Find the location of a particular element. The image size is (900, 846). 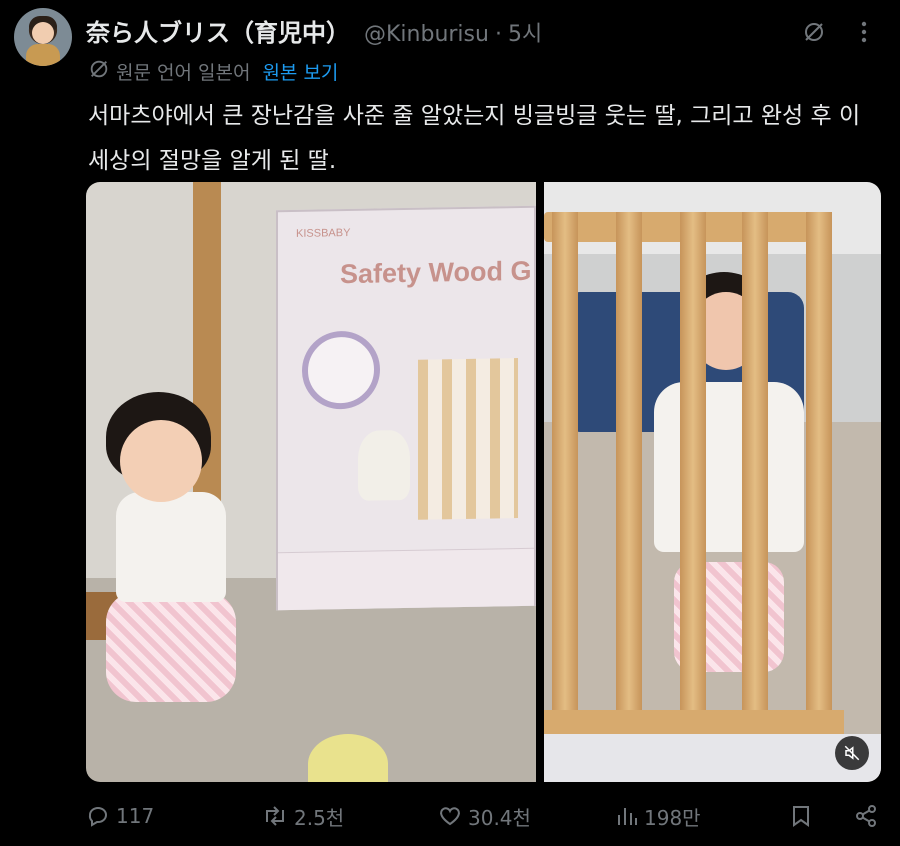

action-bar: 117 2.5천 30.4천 198만 is located at coordinates (483, 816).